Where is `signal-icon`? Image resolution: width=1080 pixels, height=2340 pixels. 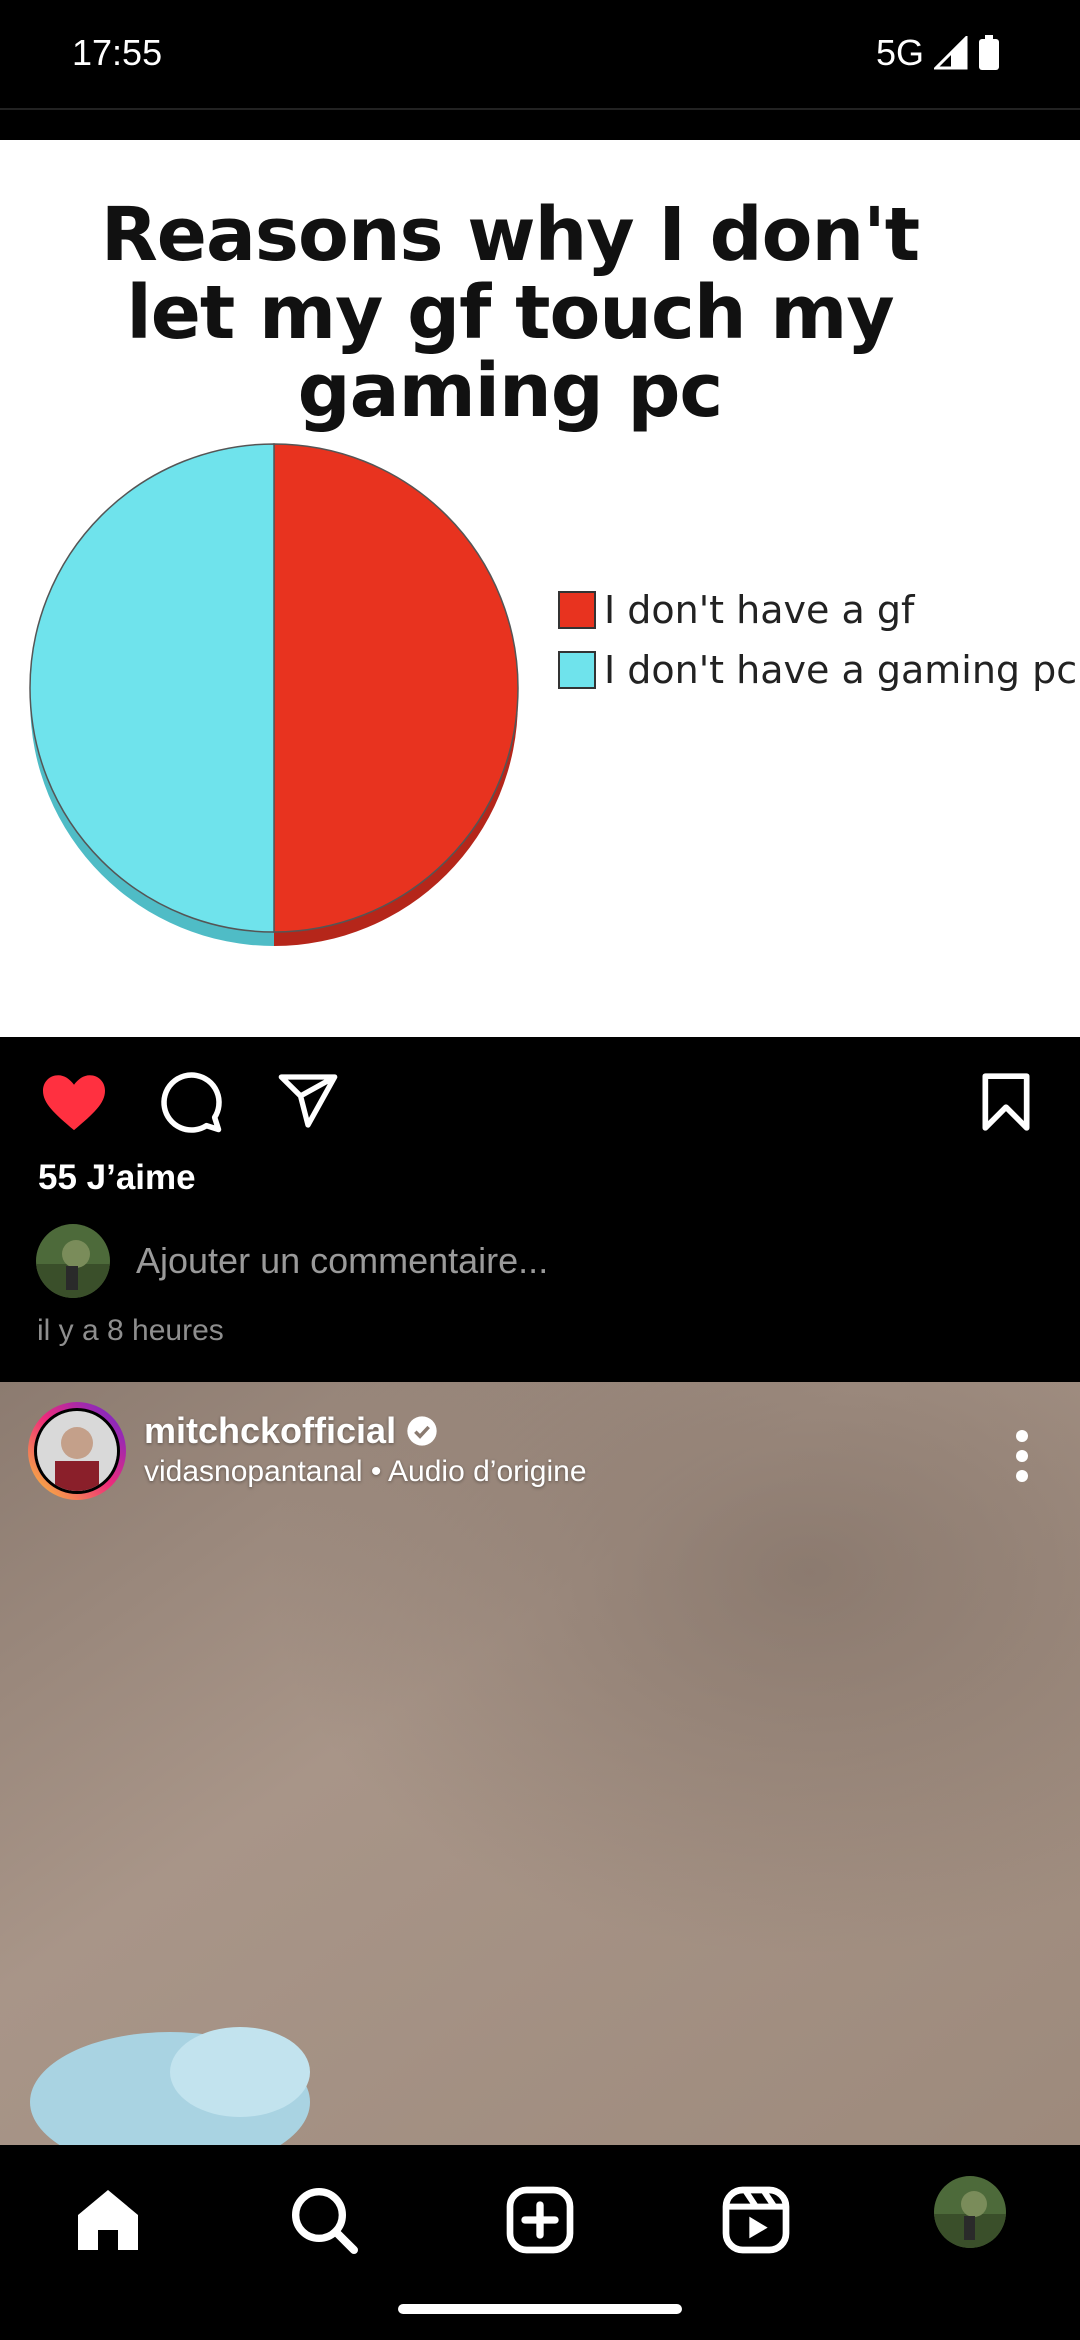
signal-icon is located at coordinates (951, 53).